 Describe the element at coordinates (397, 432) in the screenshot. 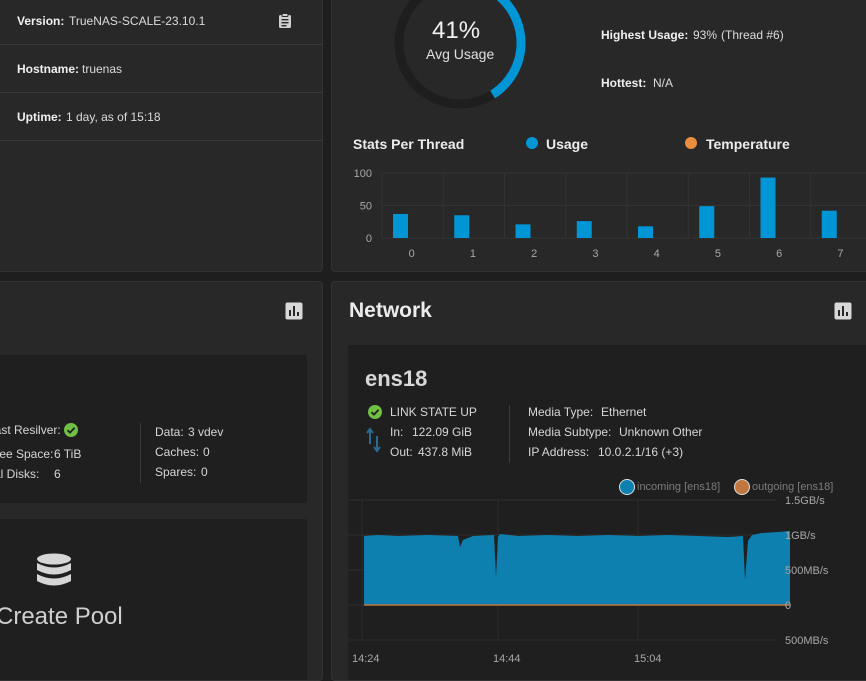

I see `in-label: In:` at that location.